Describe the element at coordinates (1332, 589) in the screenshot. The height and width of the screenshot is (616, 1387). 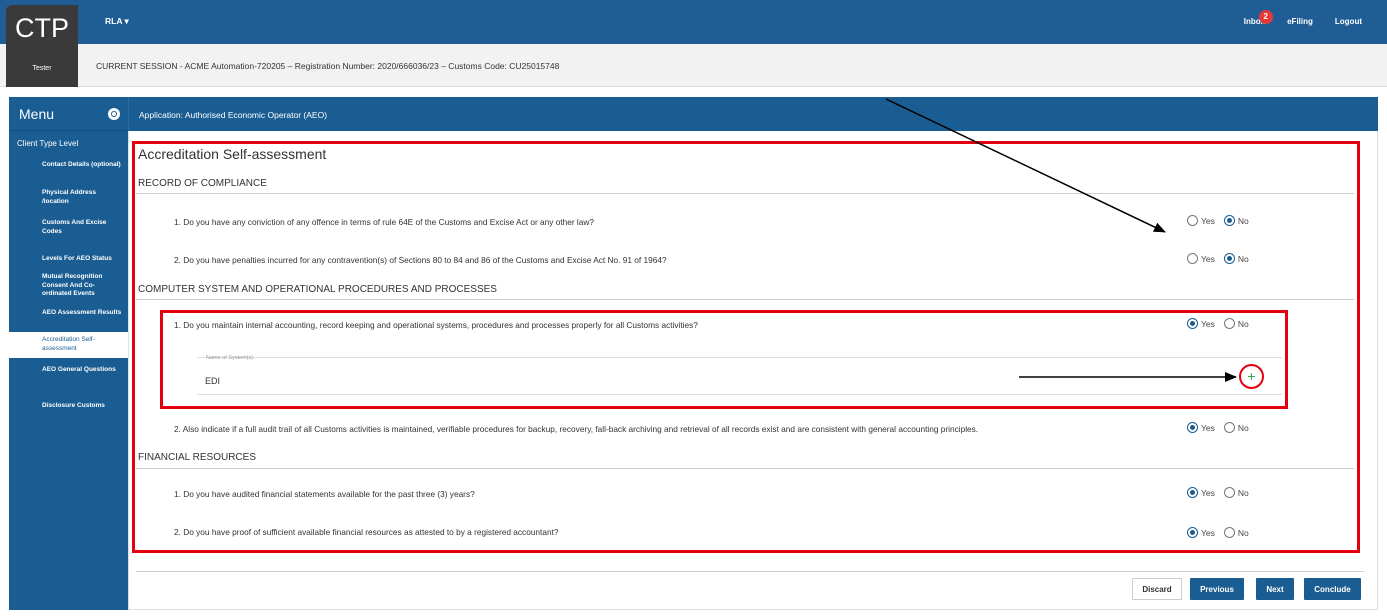
I see `conclude-button: Conclude` at that location.